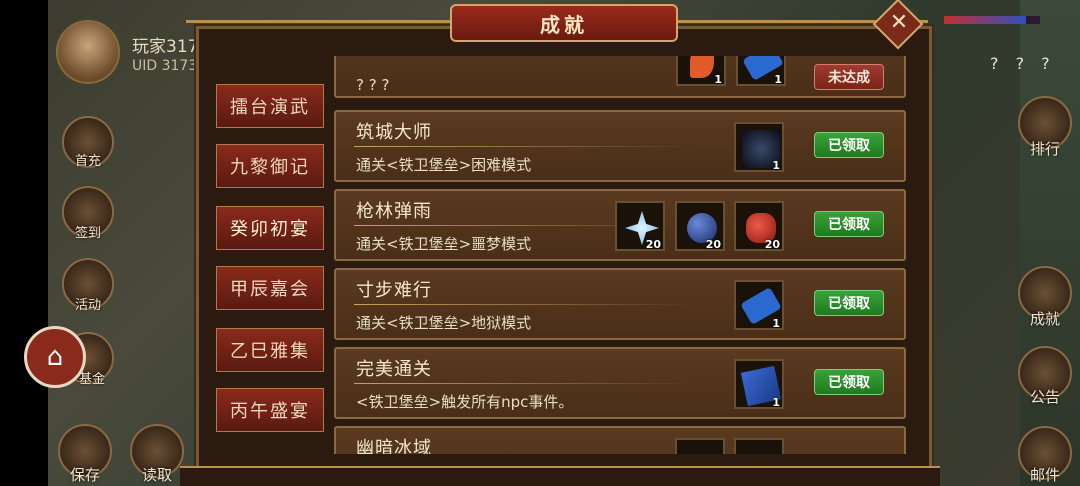  Describe the element at coordinates (394, 369) in the screenshot. I see `achievement-title: 完美通关` at that location.